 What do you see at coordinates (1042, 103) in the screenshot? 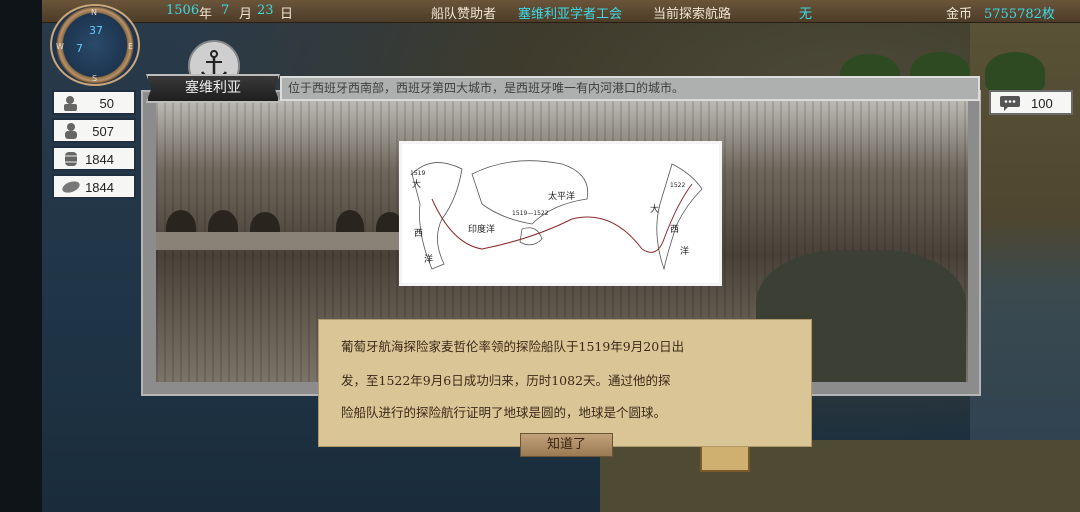
I see `messages-count: 100` at bounding box center [1042, 103].